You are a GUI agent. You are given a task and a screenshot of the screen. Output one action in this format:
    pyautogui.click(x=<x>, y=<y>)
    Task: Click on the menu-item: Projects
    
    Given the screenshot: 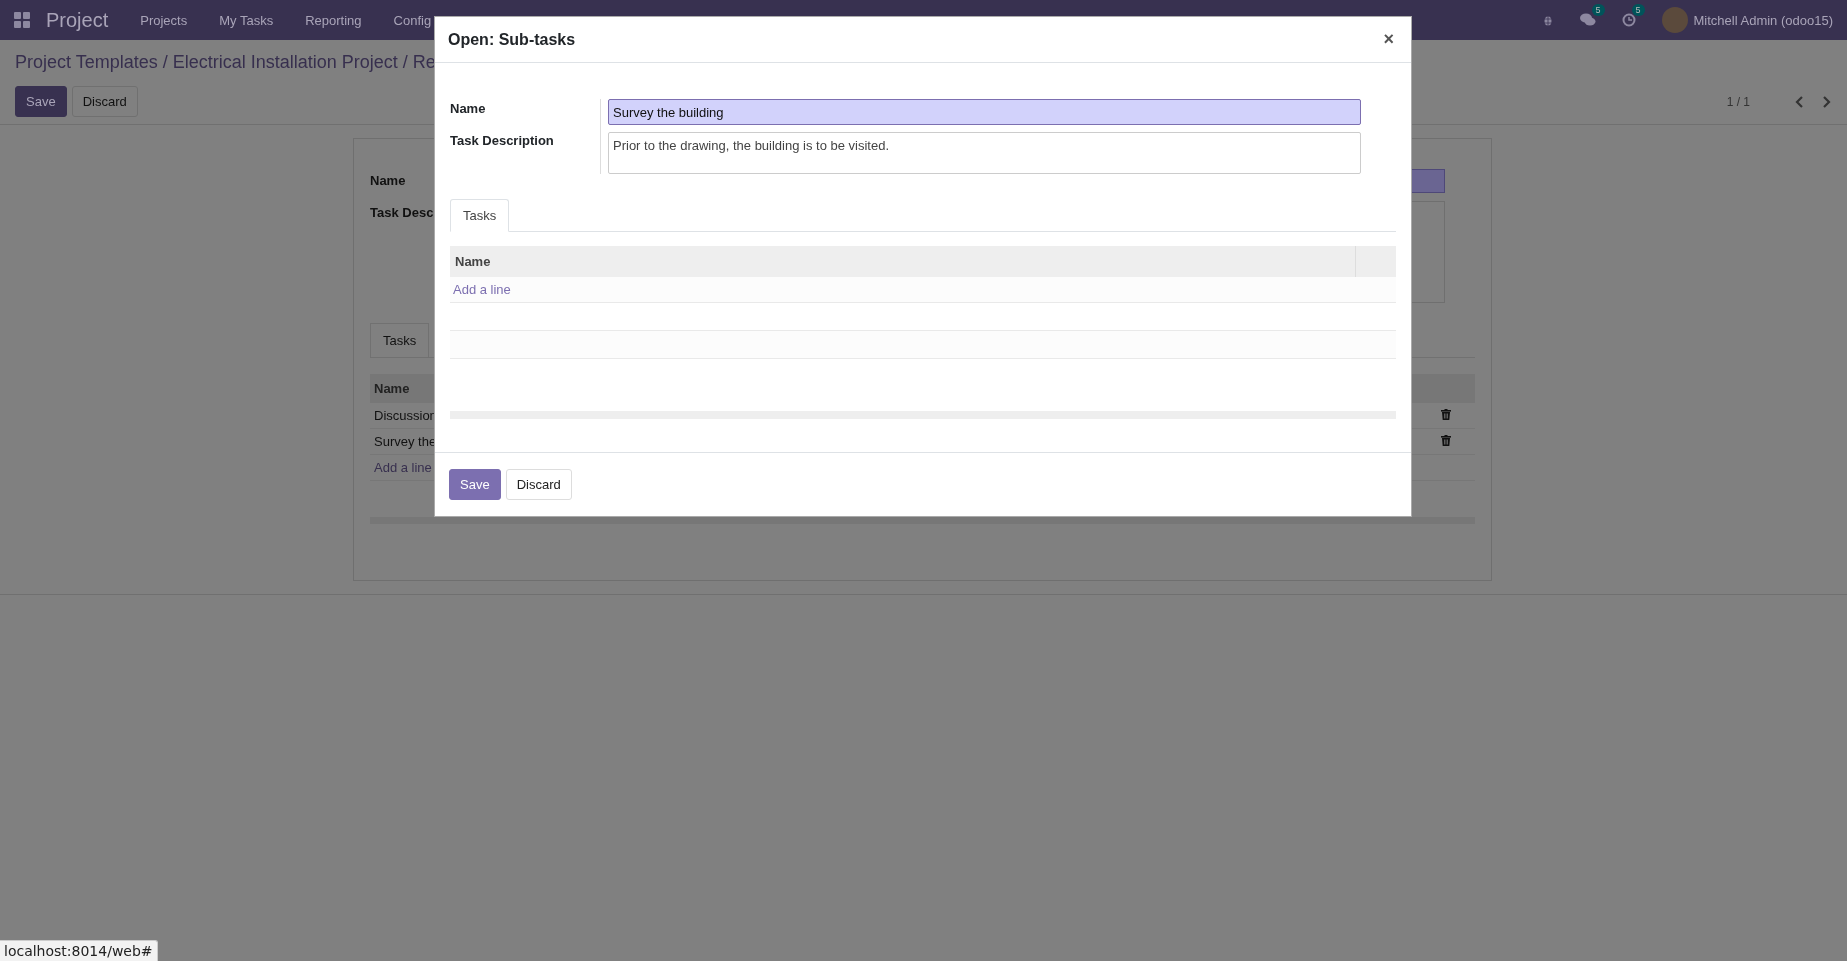 What is the action you would take?
    pyautogui.click(x=164, y=20)
    